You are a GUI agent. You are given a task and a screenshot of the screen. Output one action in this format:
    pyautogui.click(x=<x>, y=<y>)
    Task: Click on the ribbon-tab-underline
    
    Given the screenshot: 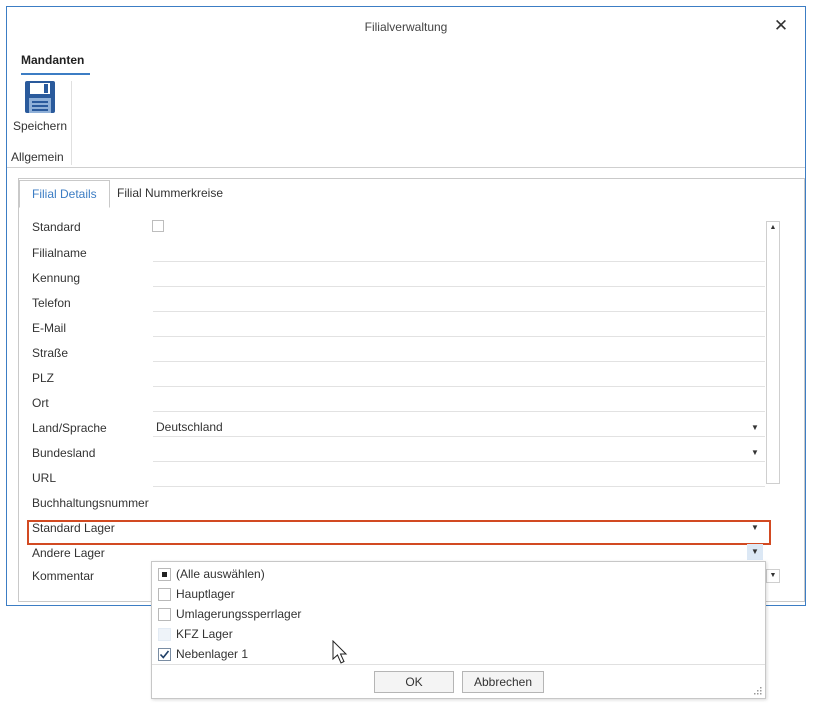 What is the action you would take?
    pyautogui.click(x=55, y=74)
    